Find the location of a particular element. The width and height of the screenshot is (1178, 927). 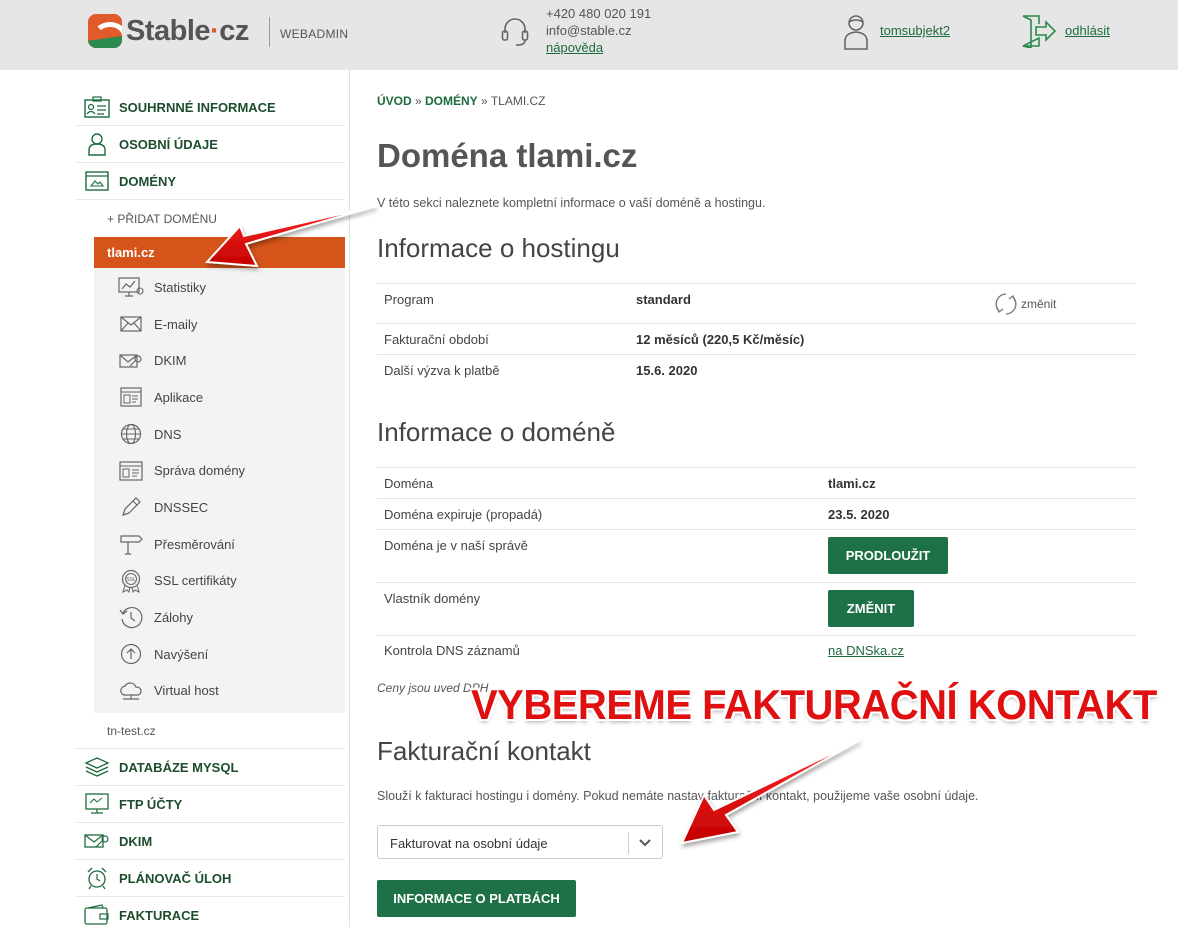

sidebar-item-dkim: DKIM is located at coordinates (210, 842).